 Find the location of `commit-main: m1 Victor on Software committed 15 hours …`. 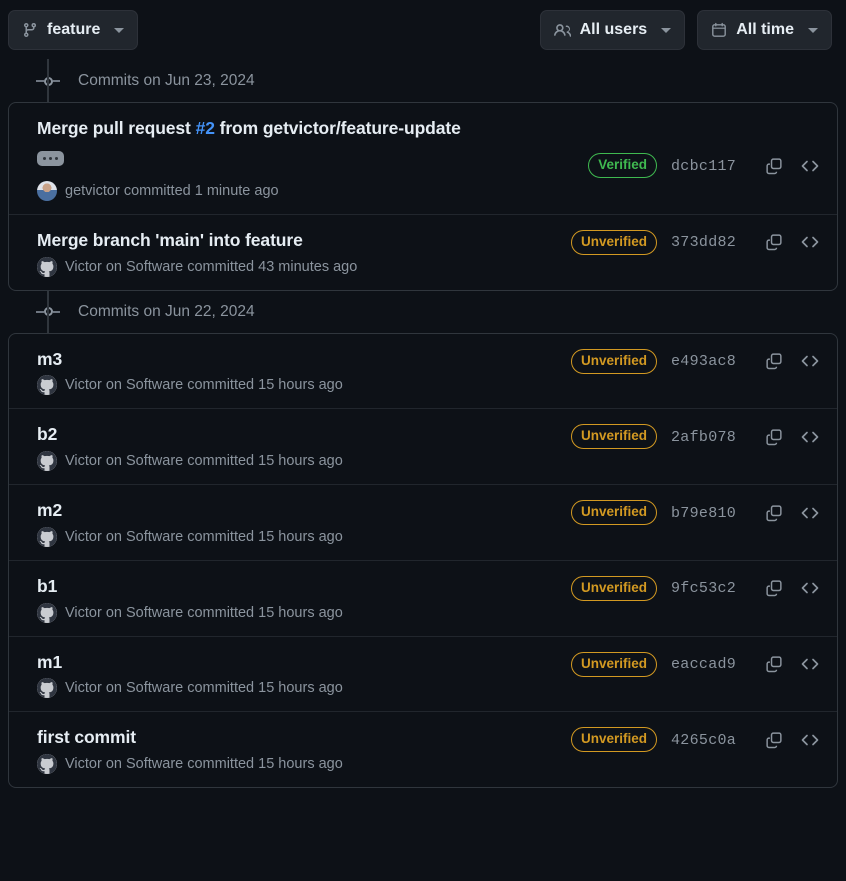

commit-main: m1 Victor on Software committed 15 hours … is located at coordinates (293, 675).